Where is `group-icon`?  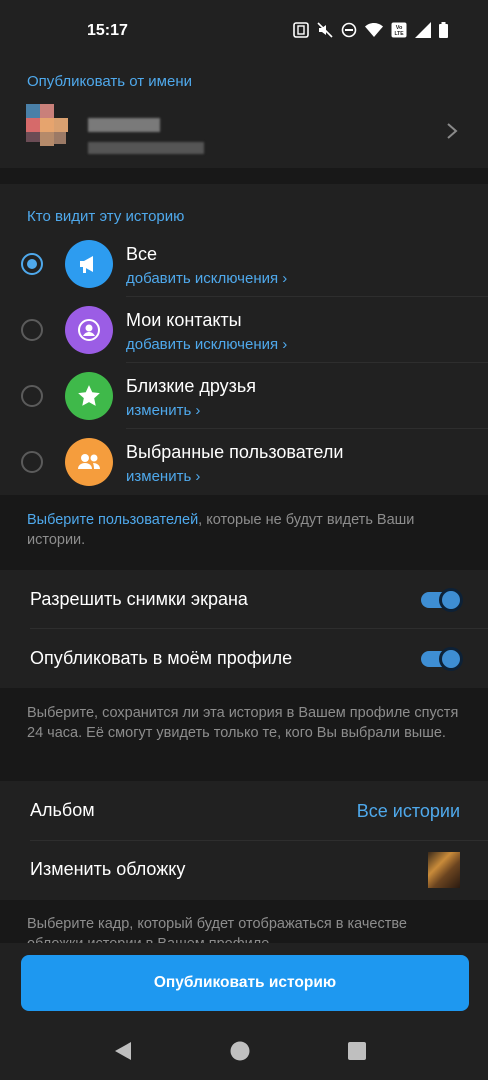
group-icon is located at coordinates (89, 461).